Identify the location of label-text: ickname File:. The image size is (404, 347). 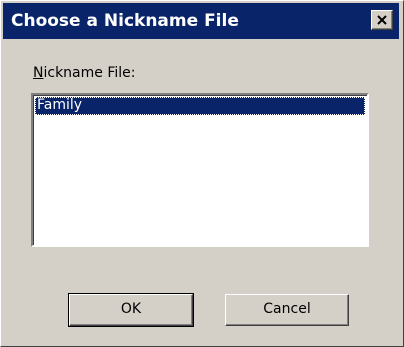
(89, 73).